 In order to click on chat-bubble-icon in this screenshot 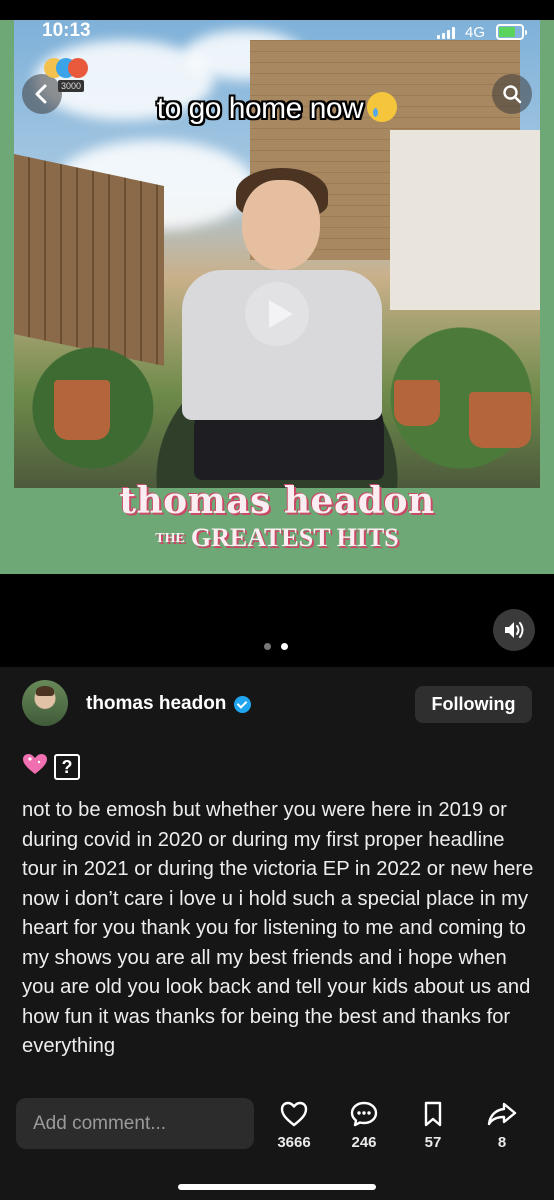, I will do `click(364, 1114)`.